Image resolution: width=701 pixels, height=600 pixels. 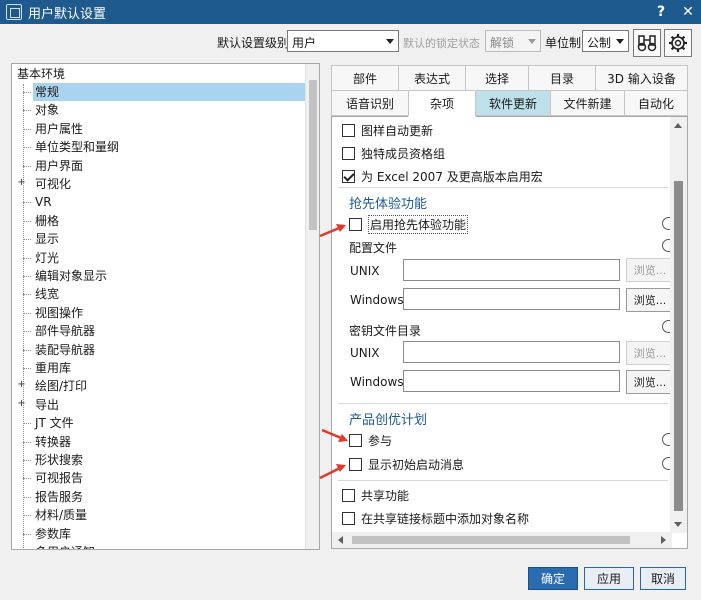 What do you see at coordinates (159, 331) in the screenshot?
I see `tree-item: 部件导航器` at bounding box center [159, 331].